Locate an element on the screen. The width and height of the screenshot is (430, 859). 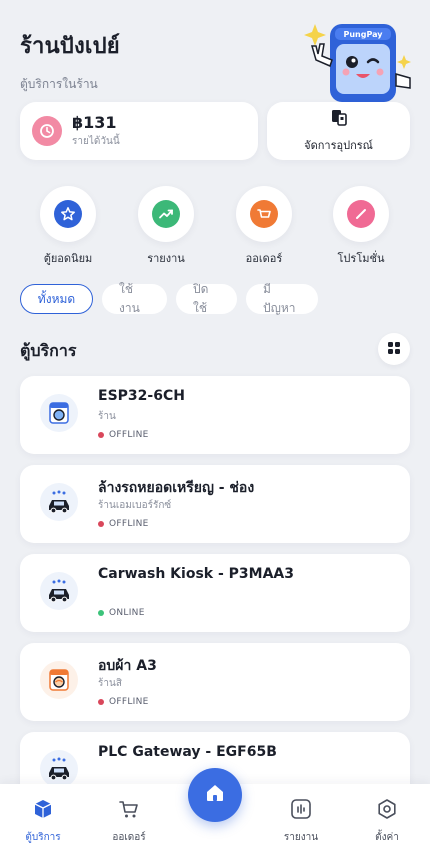
home-button is located at coordinates (215, 795).